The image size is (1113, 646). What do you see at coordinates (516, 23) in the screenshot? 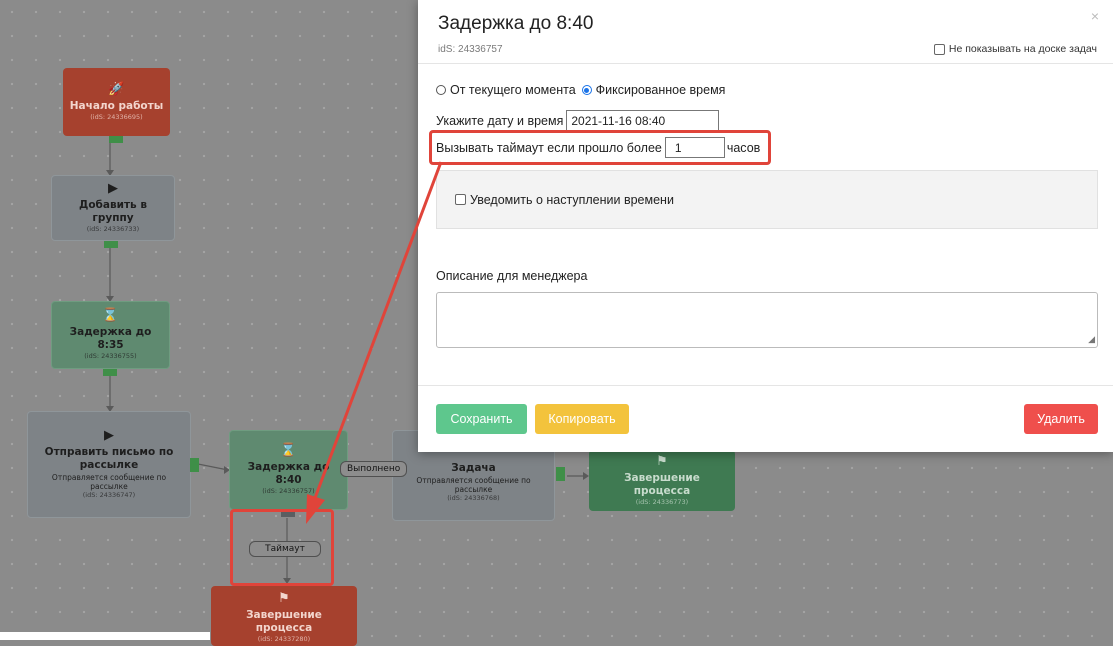
I see `modal-title: Задержка до 8:40` at bounding box center [516, 23].